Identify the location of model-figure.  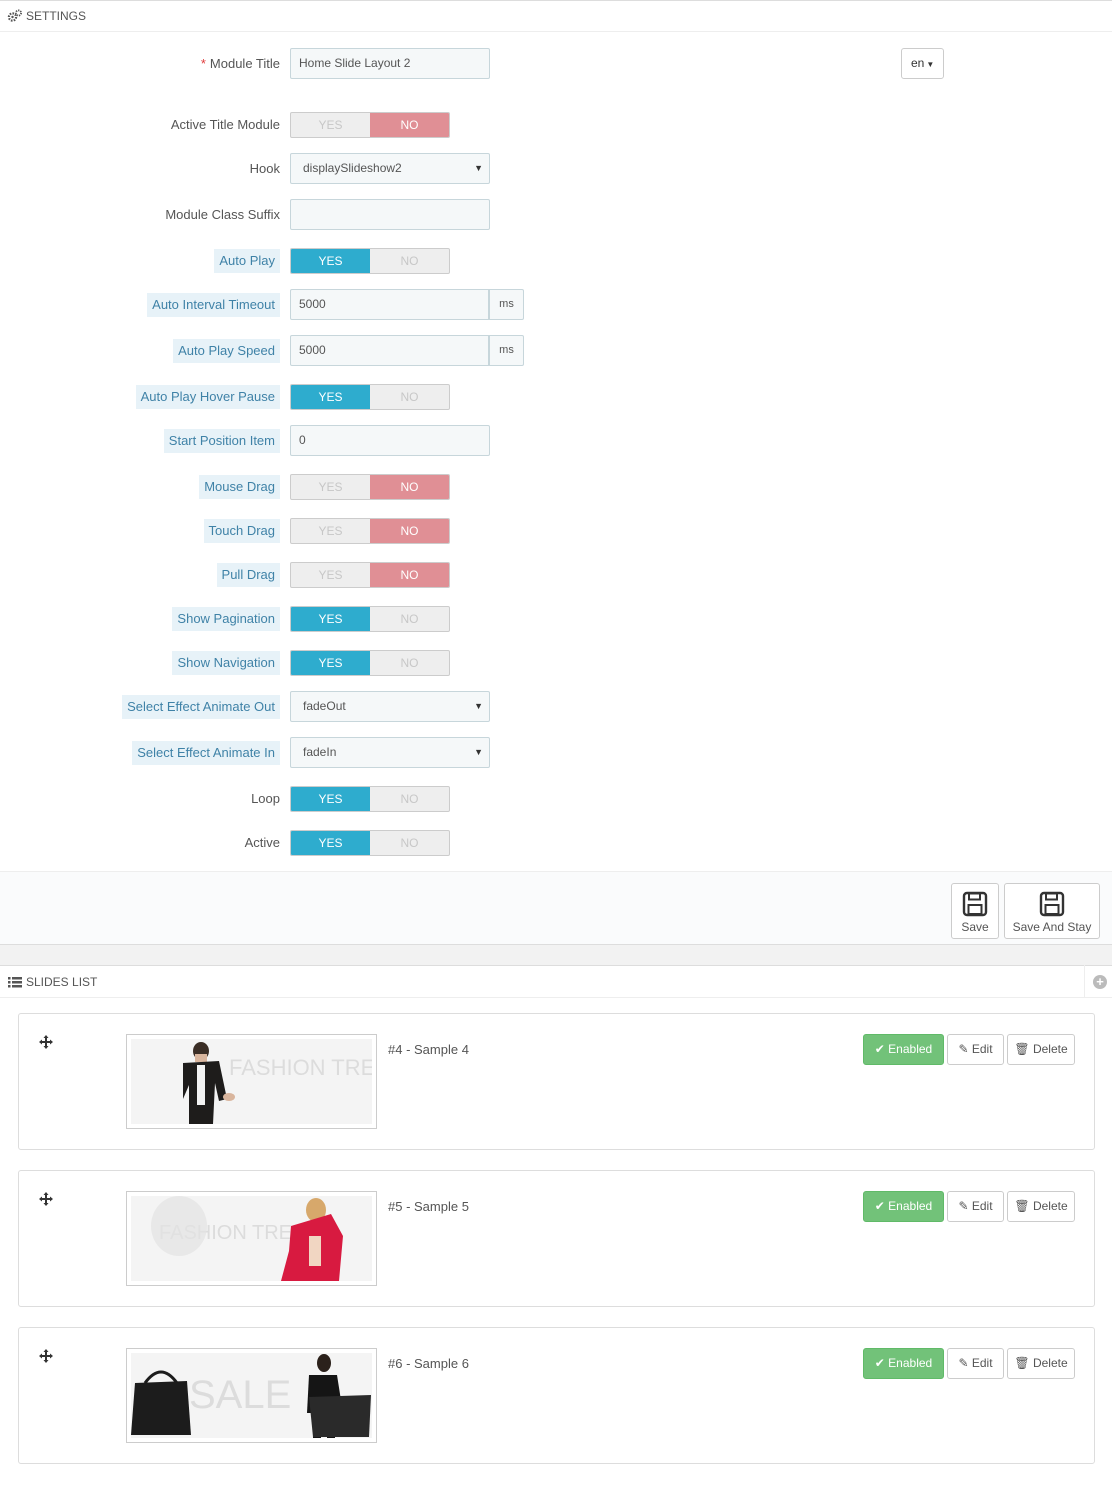
(247, 1238).